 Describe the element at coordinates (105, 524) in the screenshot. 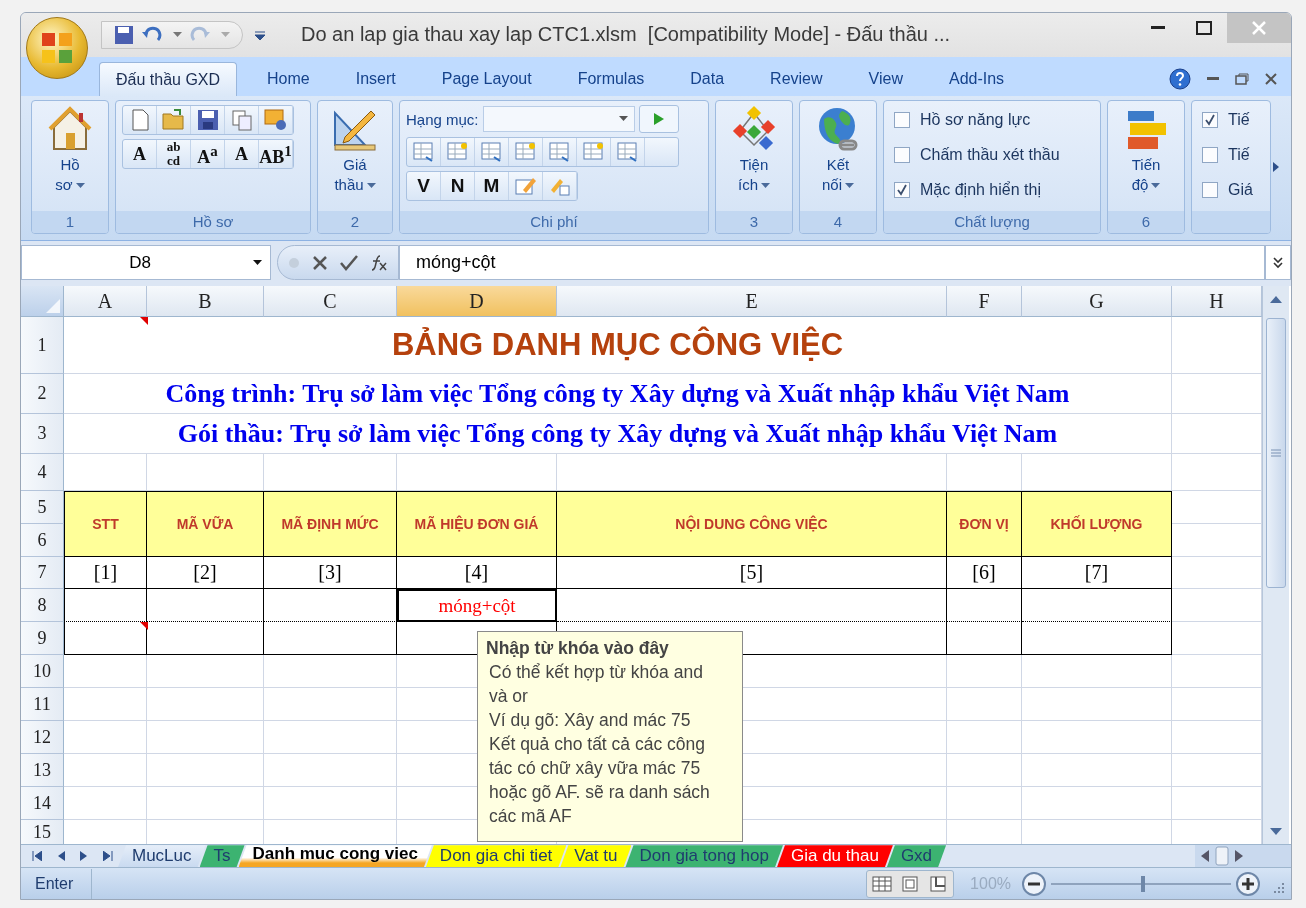

I see `header-cell: STT` at that location.